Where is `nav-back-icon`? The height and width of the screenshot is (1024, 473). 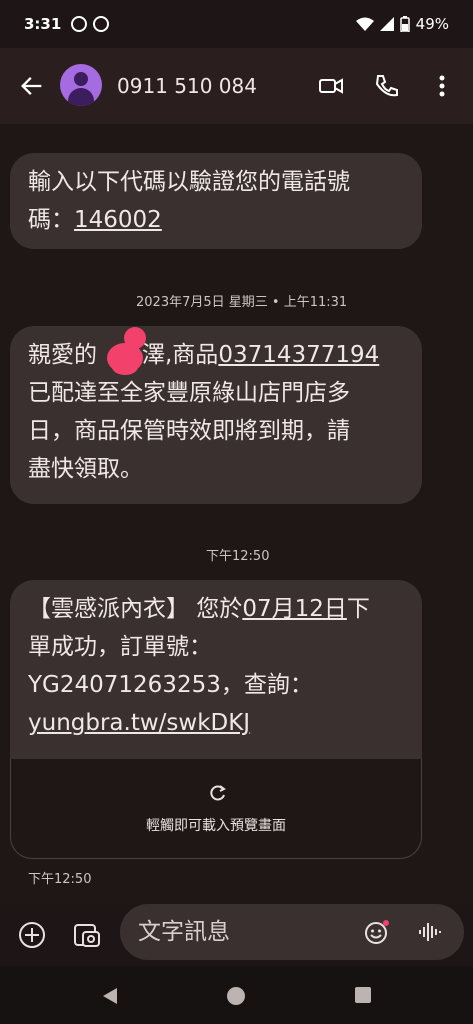 nav-back-icon is located at coordinates (110, 996).